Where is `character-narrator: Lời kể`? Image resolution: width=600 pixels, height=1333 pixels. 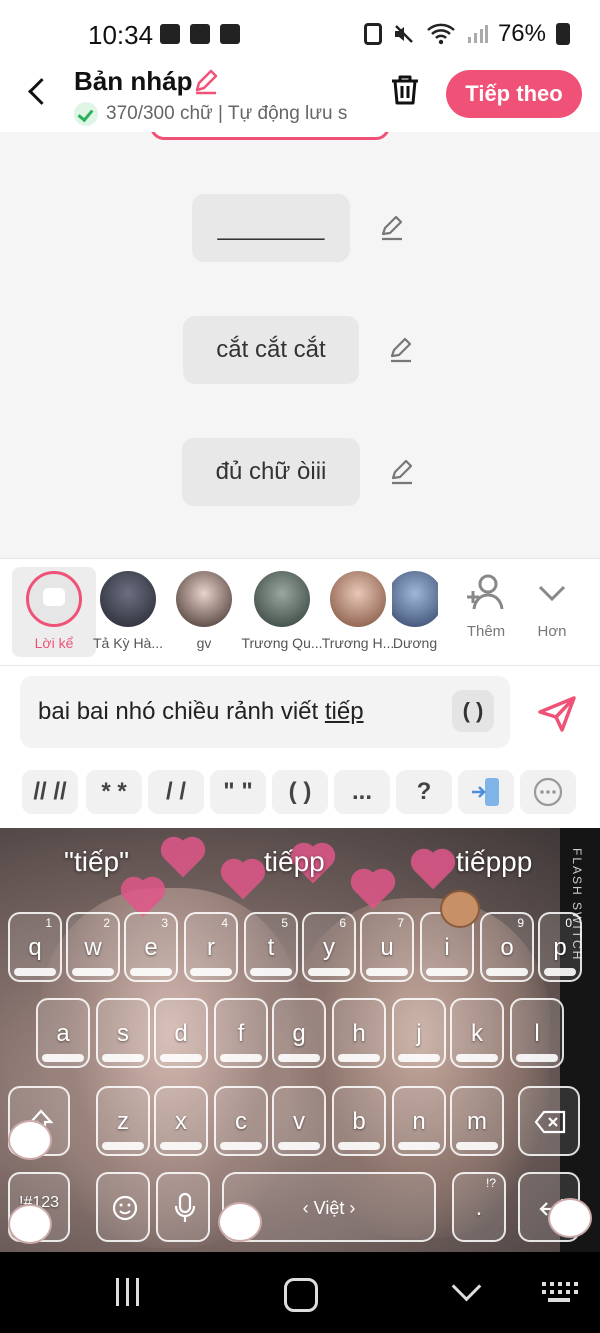
character-narrator: Lời kể is located at coordinates (54, 612).